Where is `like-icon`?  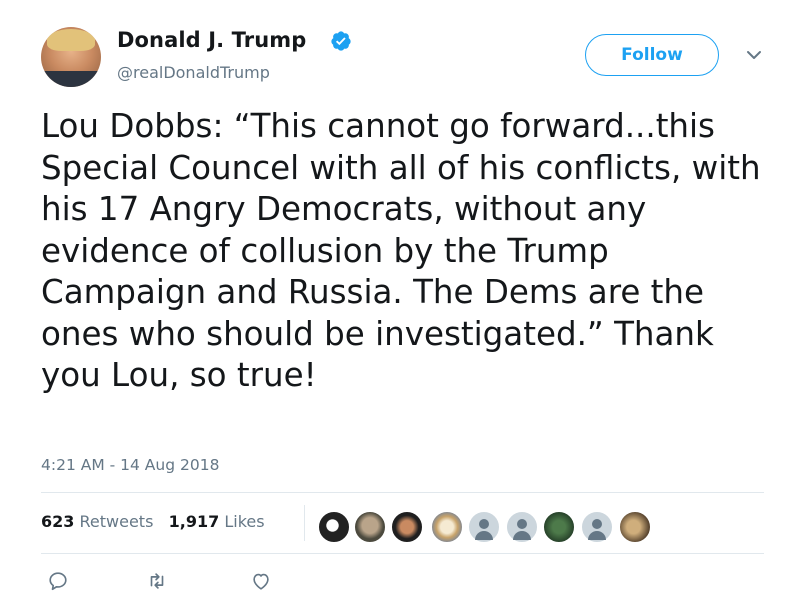
like-icon is located at coordinates (261, 581).